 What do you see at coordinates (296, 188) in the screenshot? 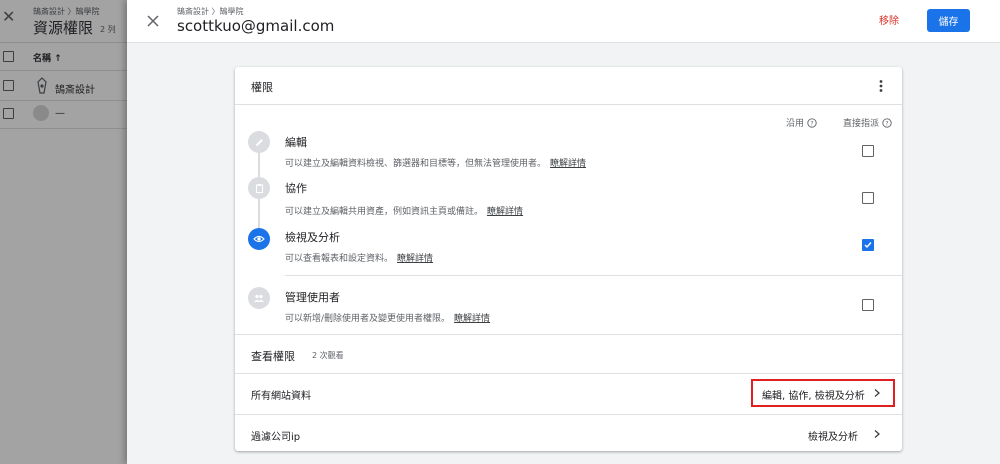
I see `role-title: 協作` at bounding box center [296, 188].